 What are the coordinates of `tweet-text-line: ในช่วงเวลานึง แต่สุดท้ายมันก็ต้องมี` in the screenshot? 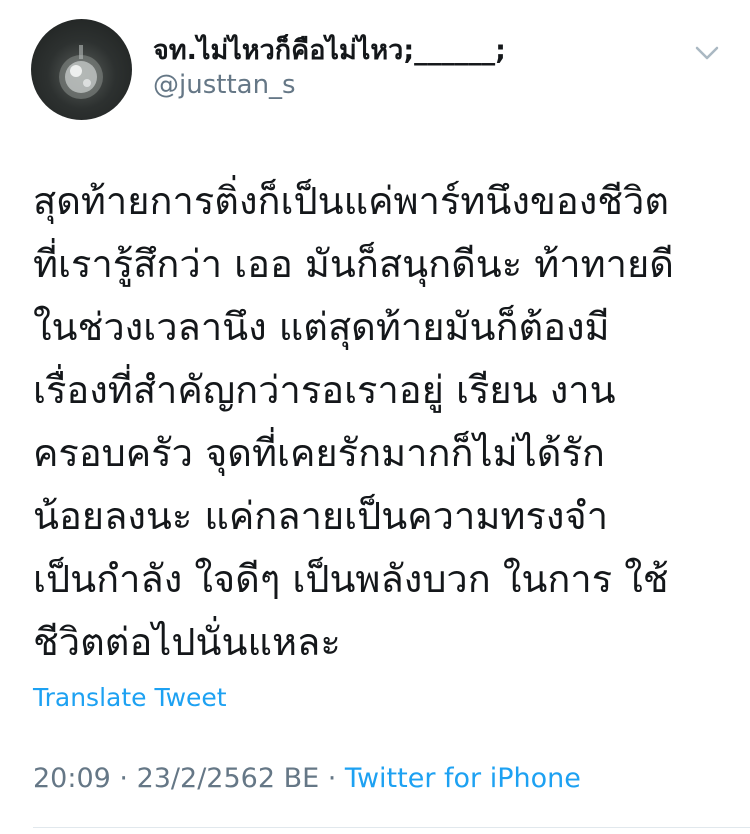 It's located at (321, 327).